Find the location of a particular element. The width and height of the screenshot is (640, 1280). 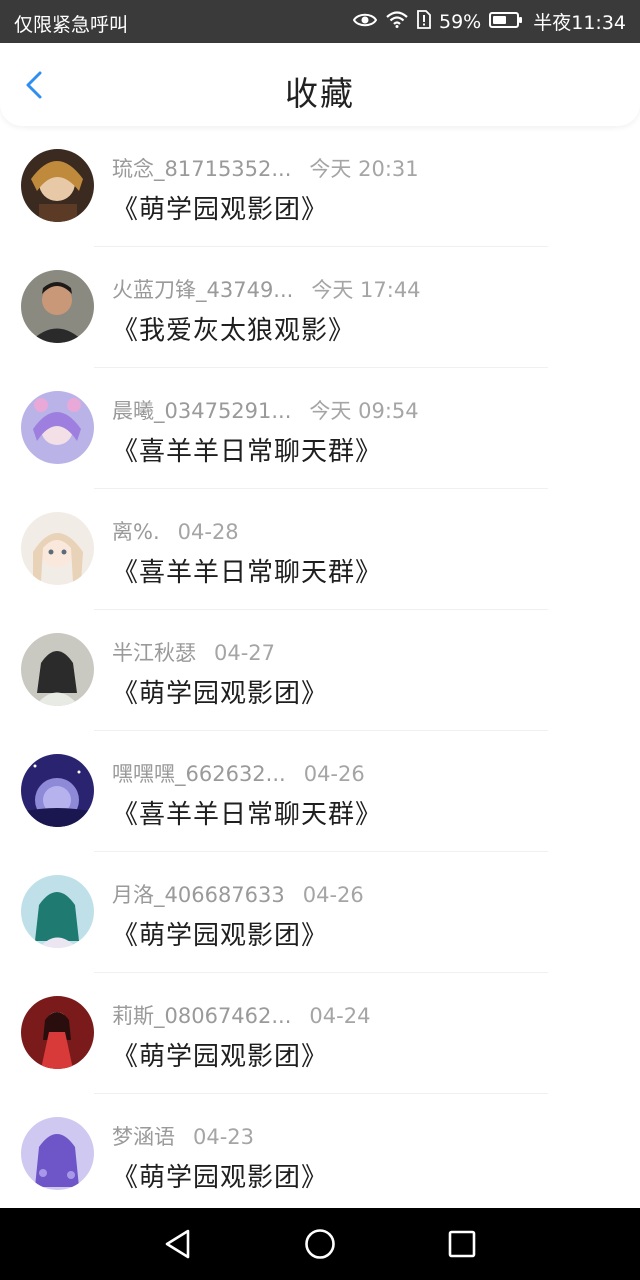

list-item: 莉斯_08067462... 04-24 《萌学园观影团》 is located at coordinates (320, 1033).